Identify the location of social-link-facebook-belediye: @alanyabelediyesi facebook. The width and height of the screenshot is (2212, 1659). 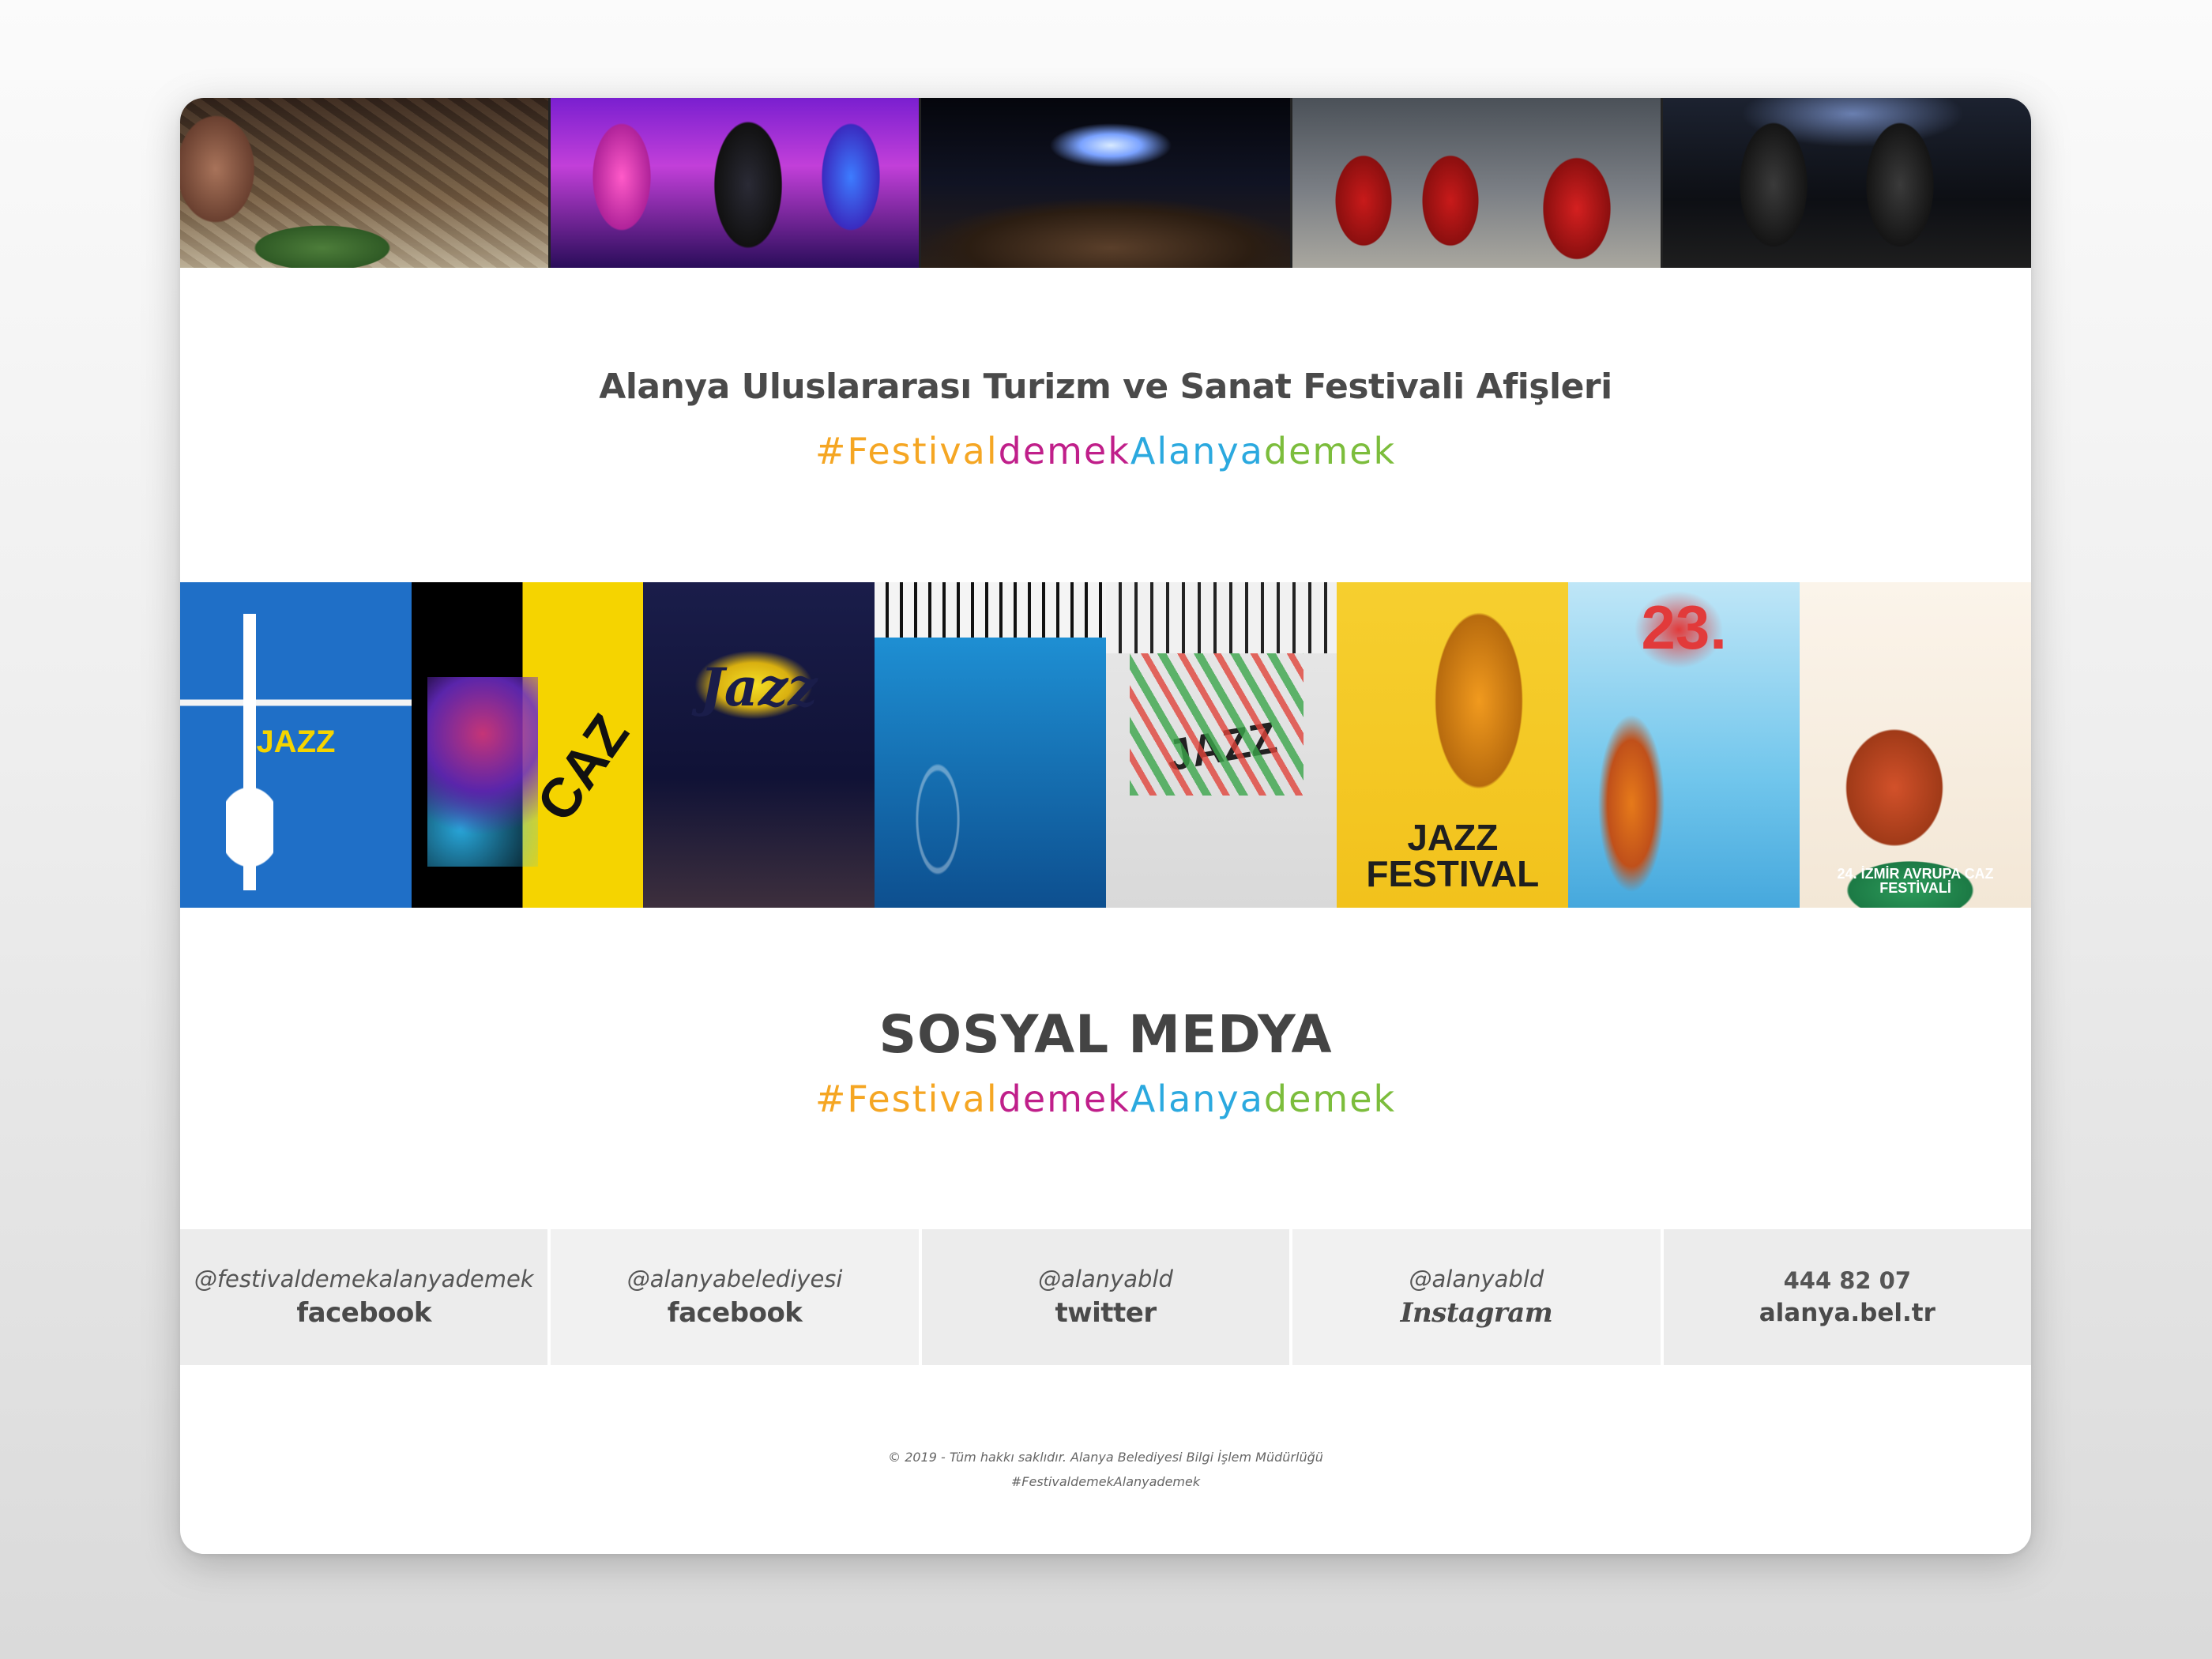
(733, 1297).